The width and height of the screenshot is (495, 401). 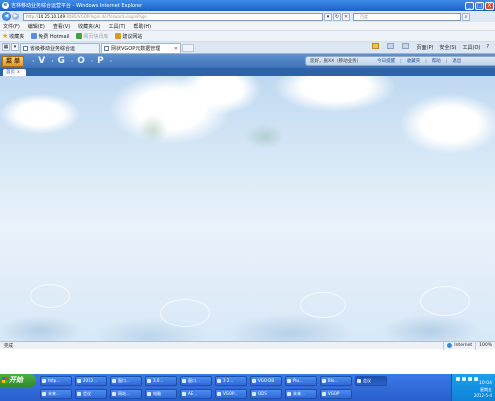 What do you see at coordinates (346, 16) in the screenshot?
I see `stop-icon: ✕` at bounding box center [346, 16].